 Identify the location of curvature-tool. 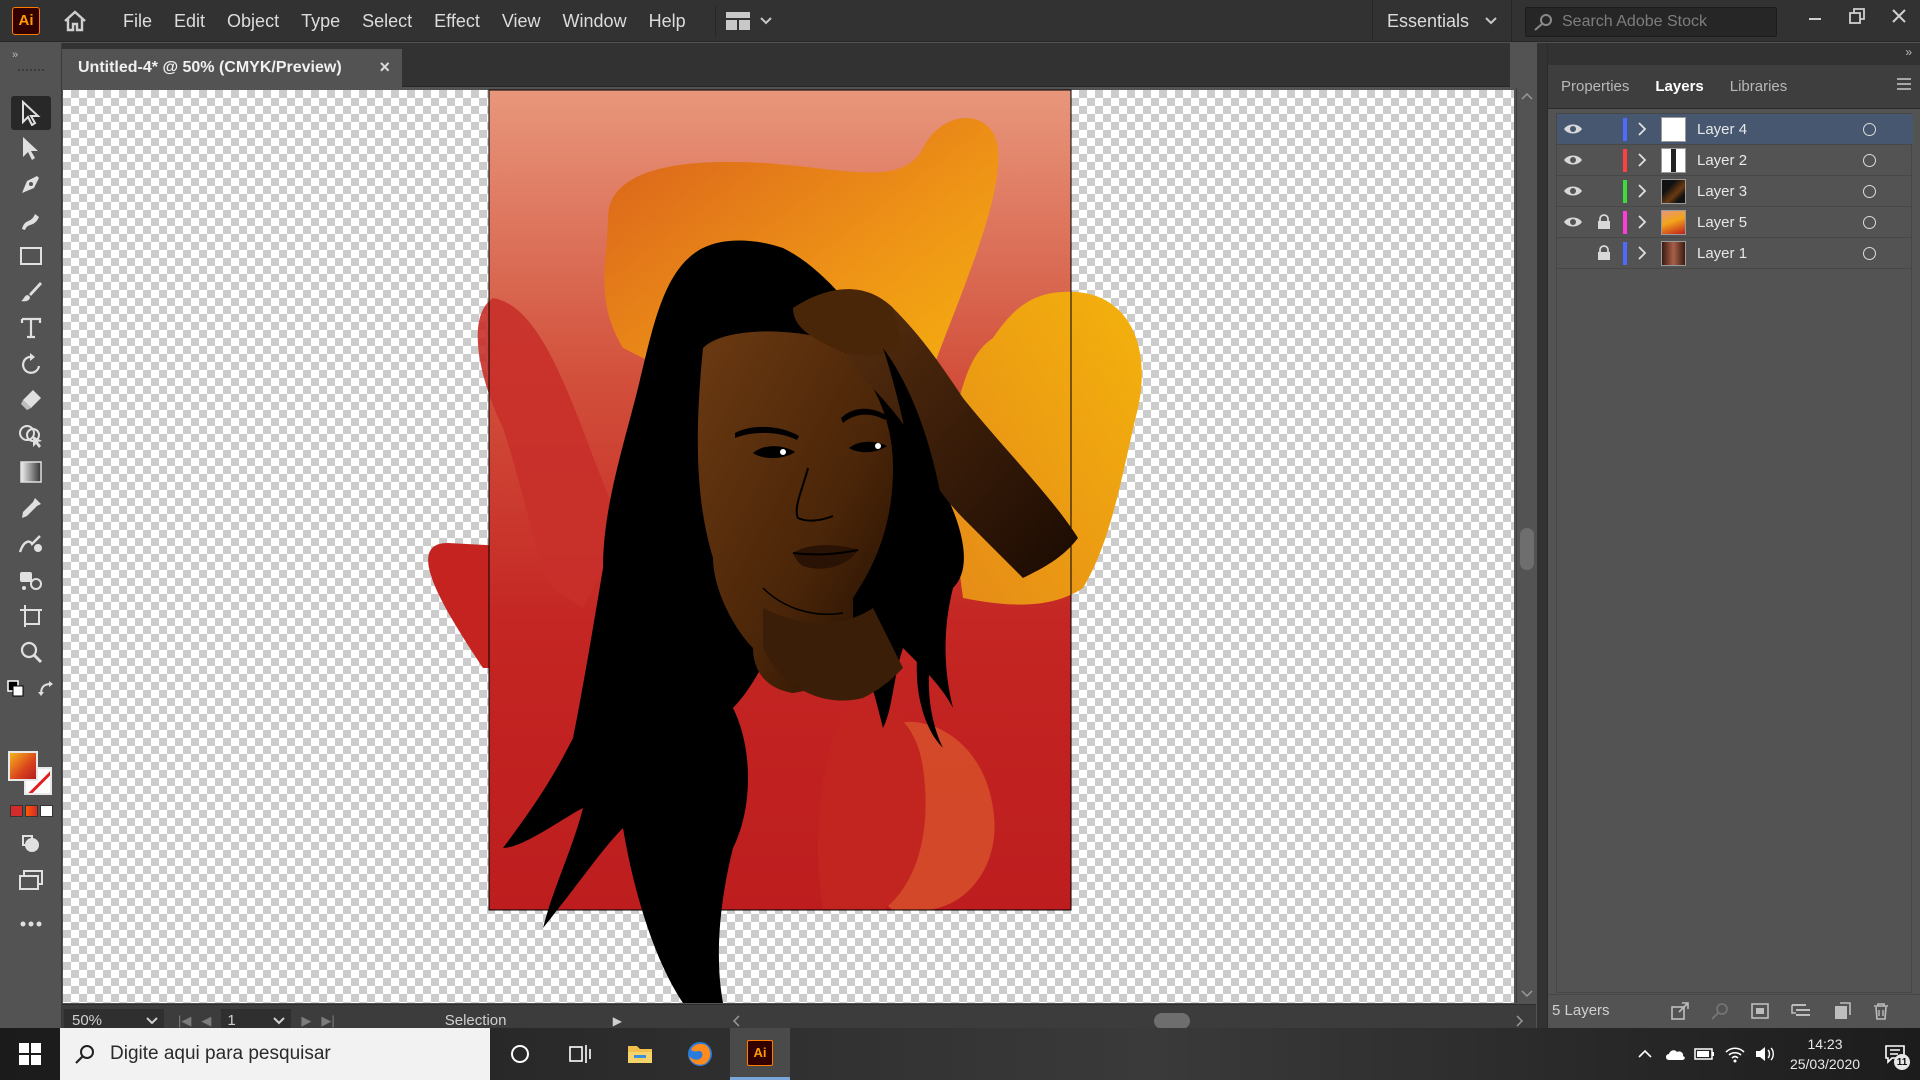
(31, 220).